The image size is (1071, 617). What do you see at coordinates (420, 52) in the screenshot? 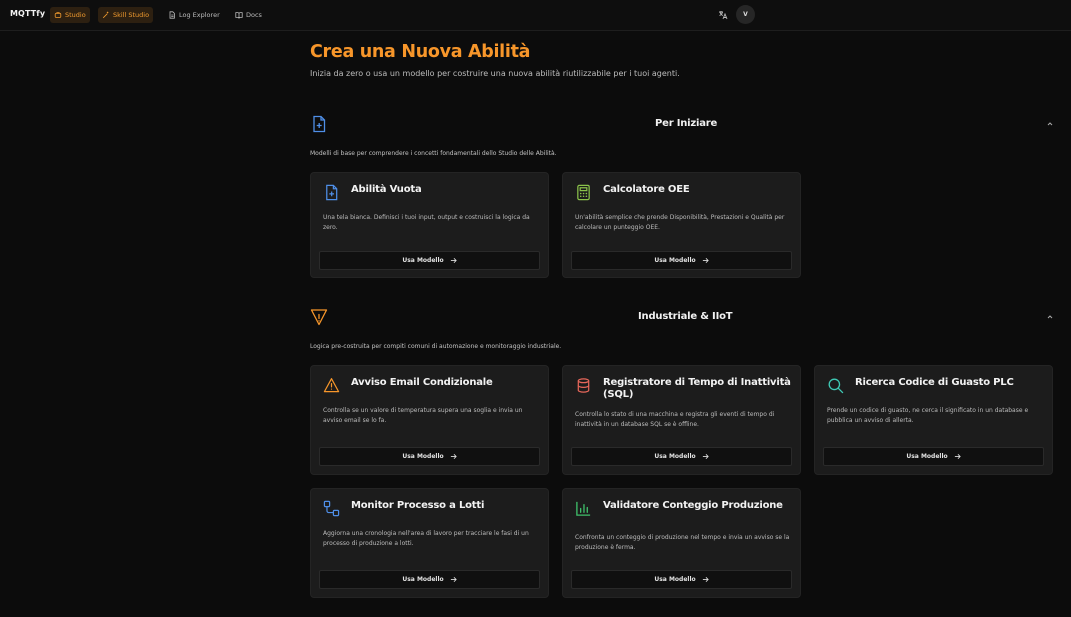
I see `page-title: Crea una Nuova Abilità` at bounding box center [420, 52].